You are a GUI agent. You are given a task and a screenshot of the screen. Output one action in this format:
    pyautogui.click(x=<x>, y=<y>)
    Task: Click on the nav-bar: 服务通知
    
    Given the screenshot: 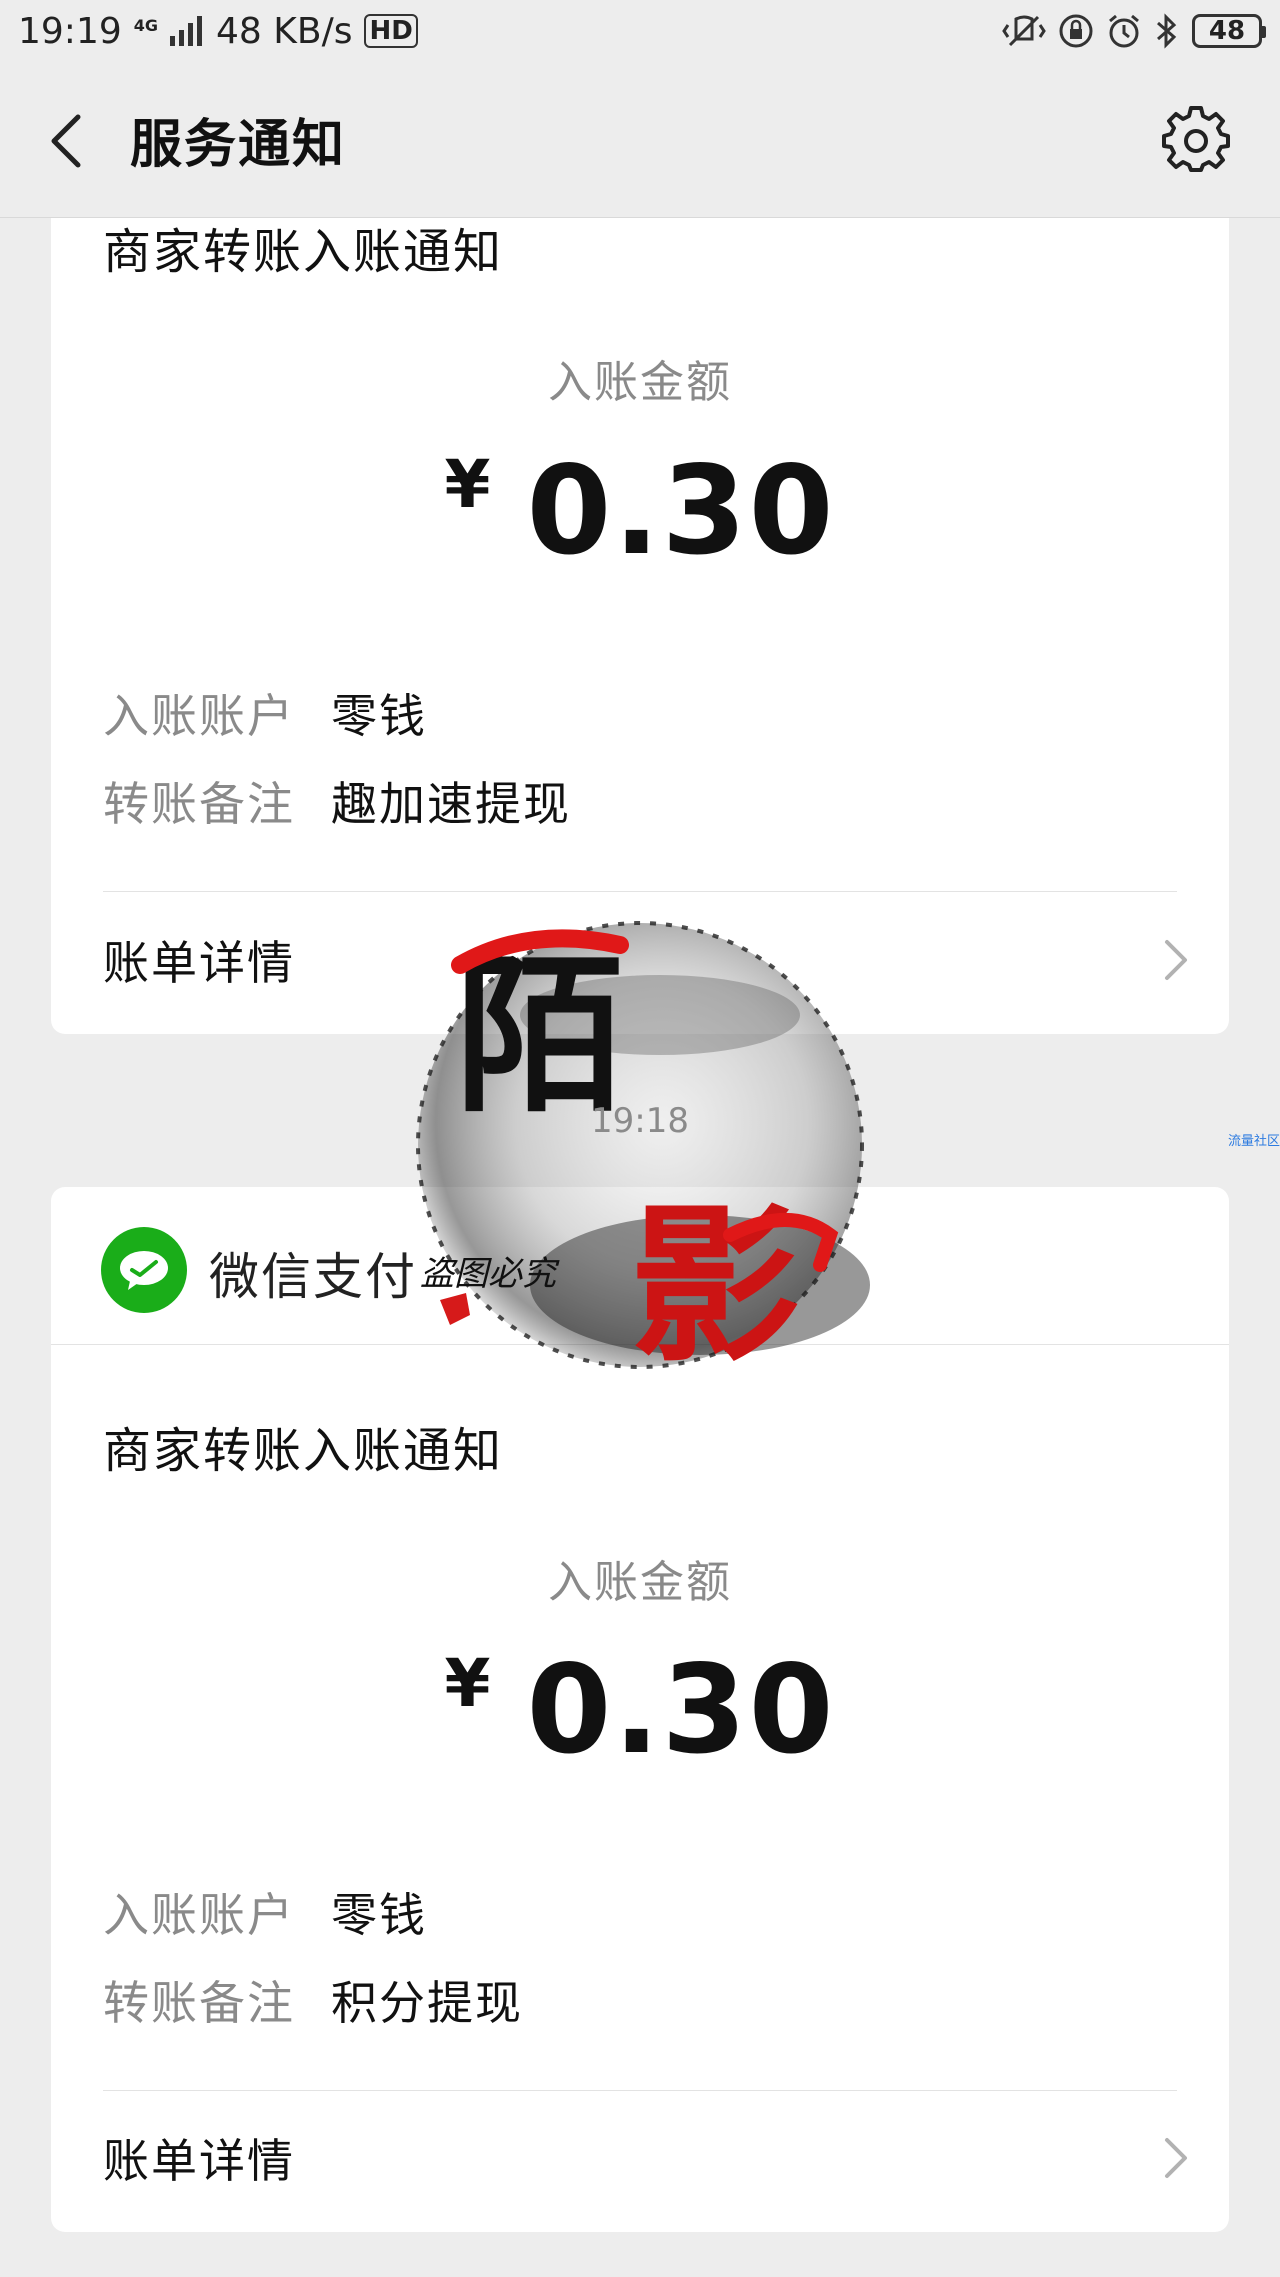 What is the action you would take?
    pyautogui.click(x=640, y=140)
    